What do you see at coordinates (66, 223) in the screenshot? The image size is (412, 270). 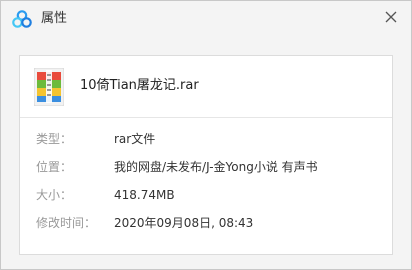 I see `property-label: 修改时间：` at bounding box center [66, 223].